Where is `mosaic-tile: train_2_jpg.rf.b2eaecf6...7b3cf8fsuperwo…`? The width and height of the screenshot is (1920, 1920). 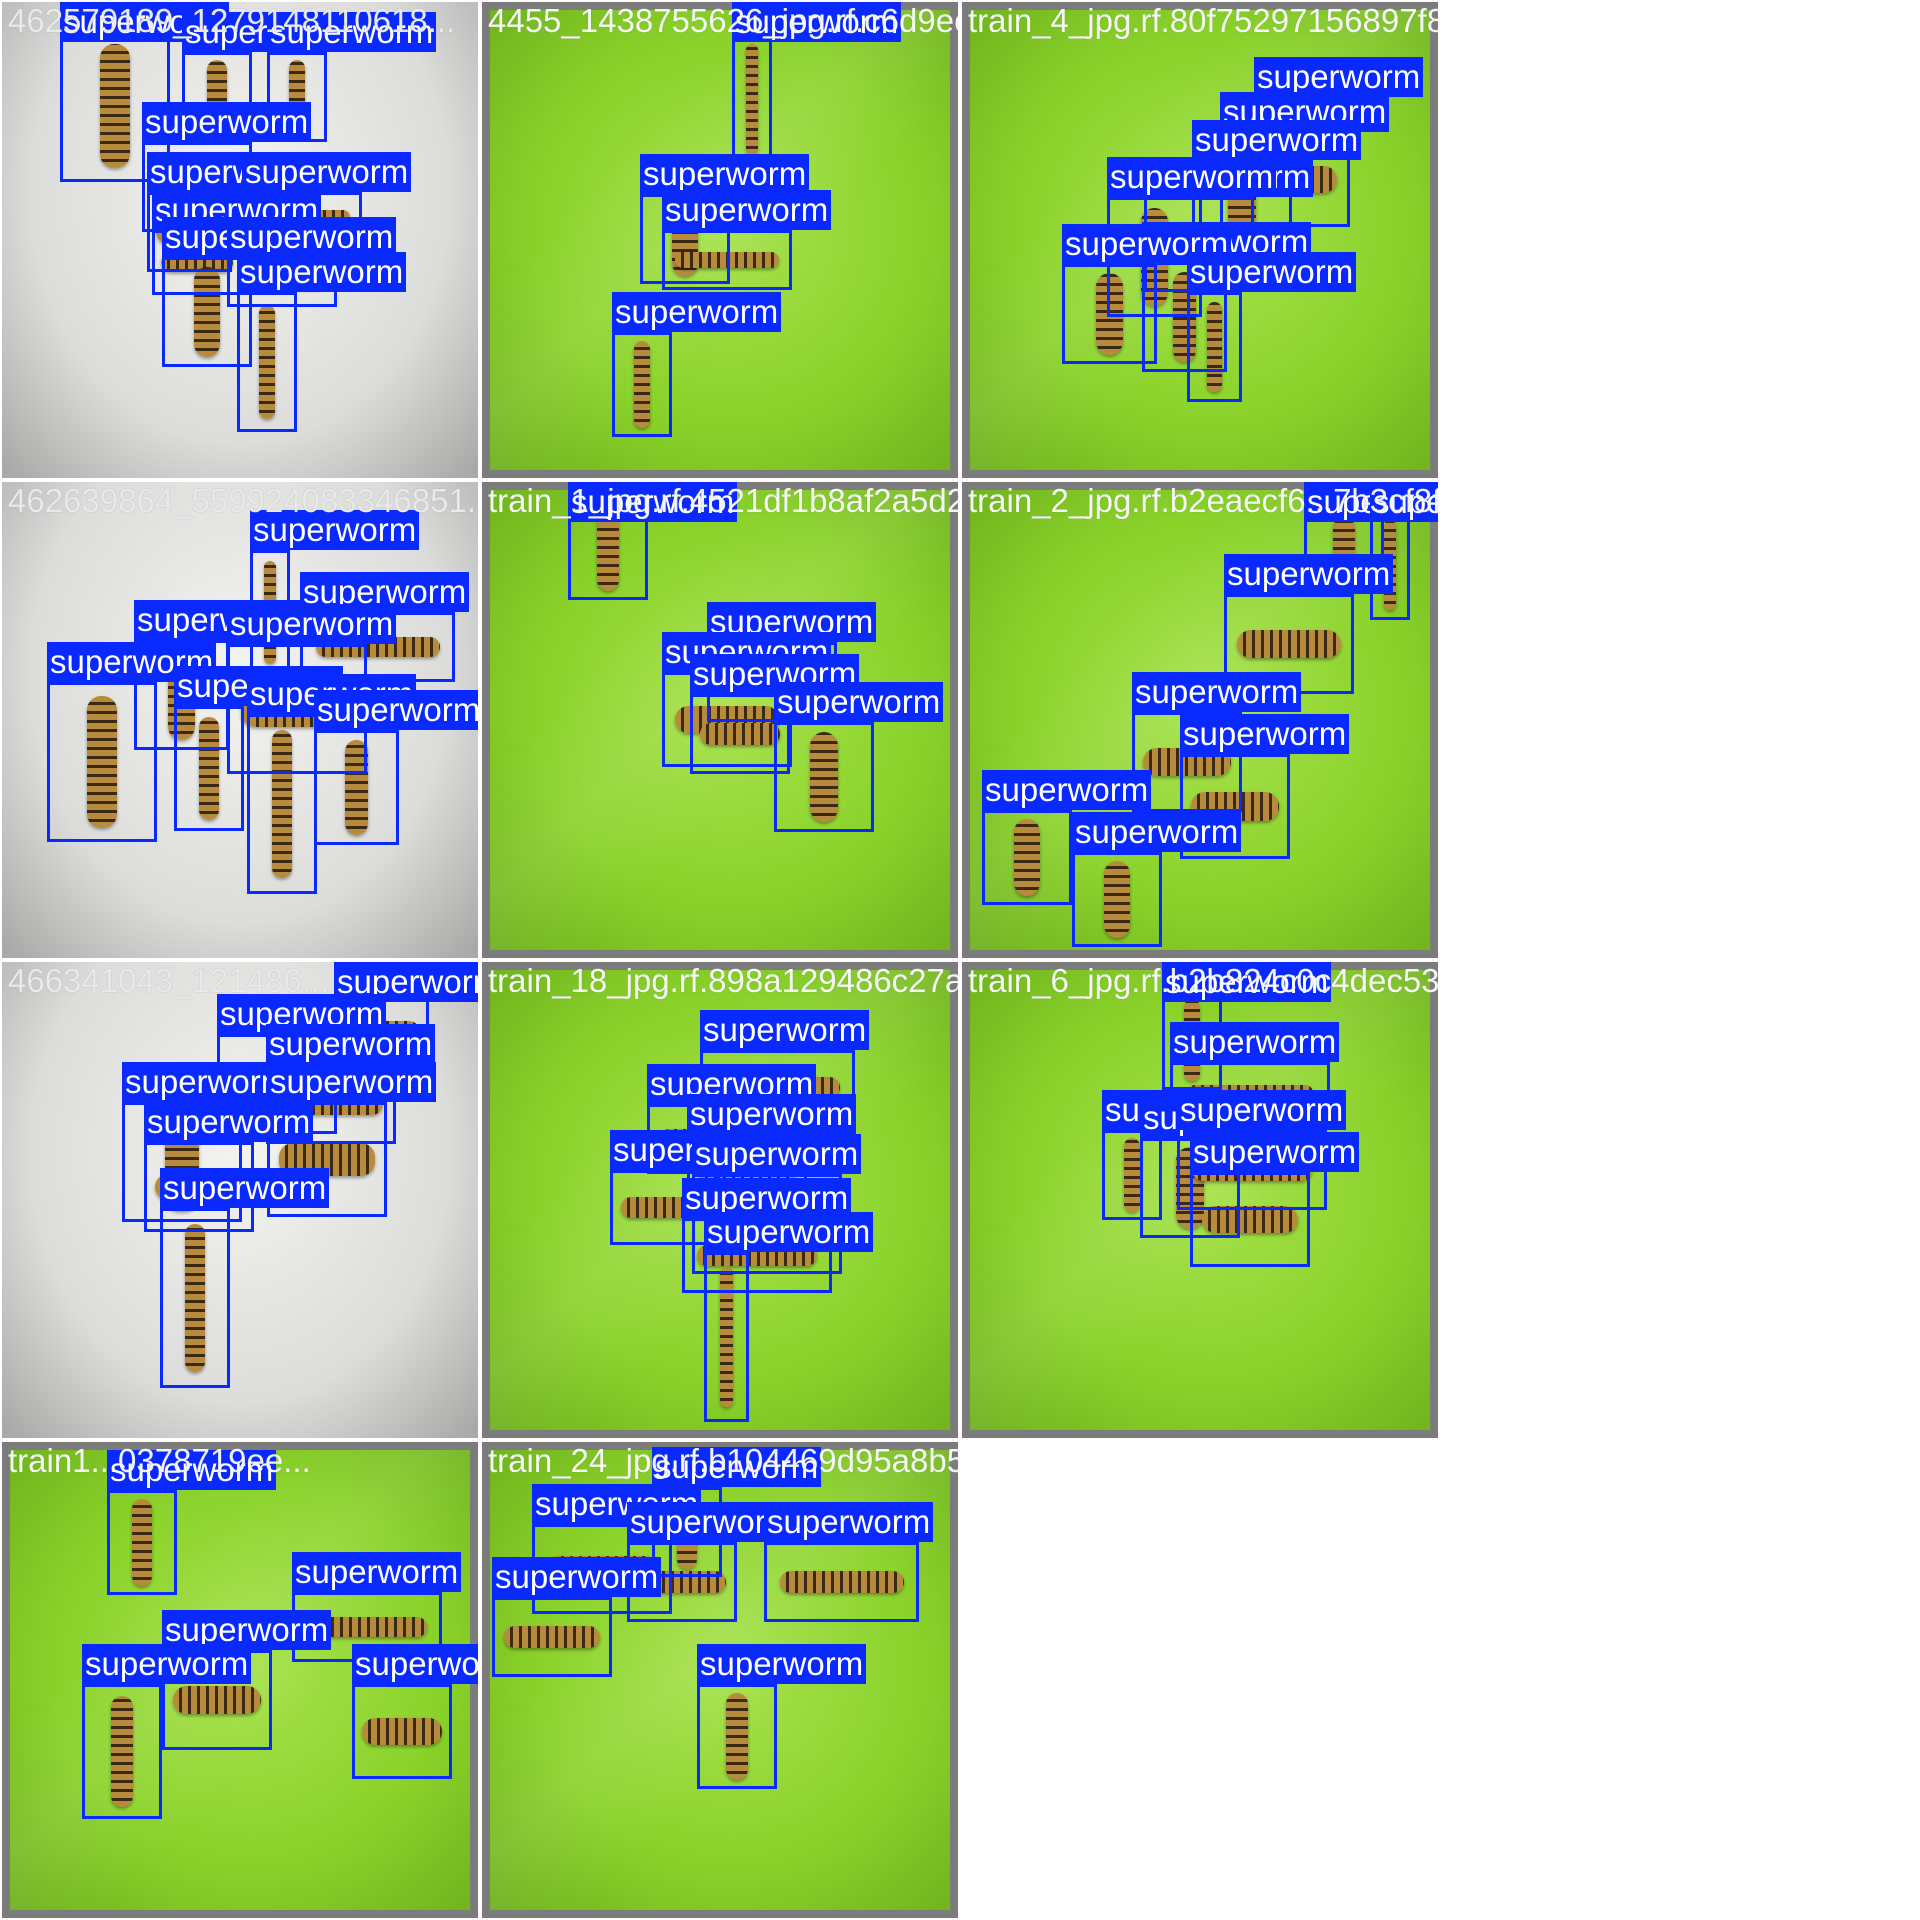
mosaic-tile: train_2_jpg.rf.b2eaecf6...7b3cf8fsuperwo… is located at coordinates (1200, 720).